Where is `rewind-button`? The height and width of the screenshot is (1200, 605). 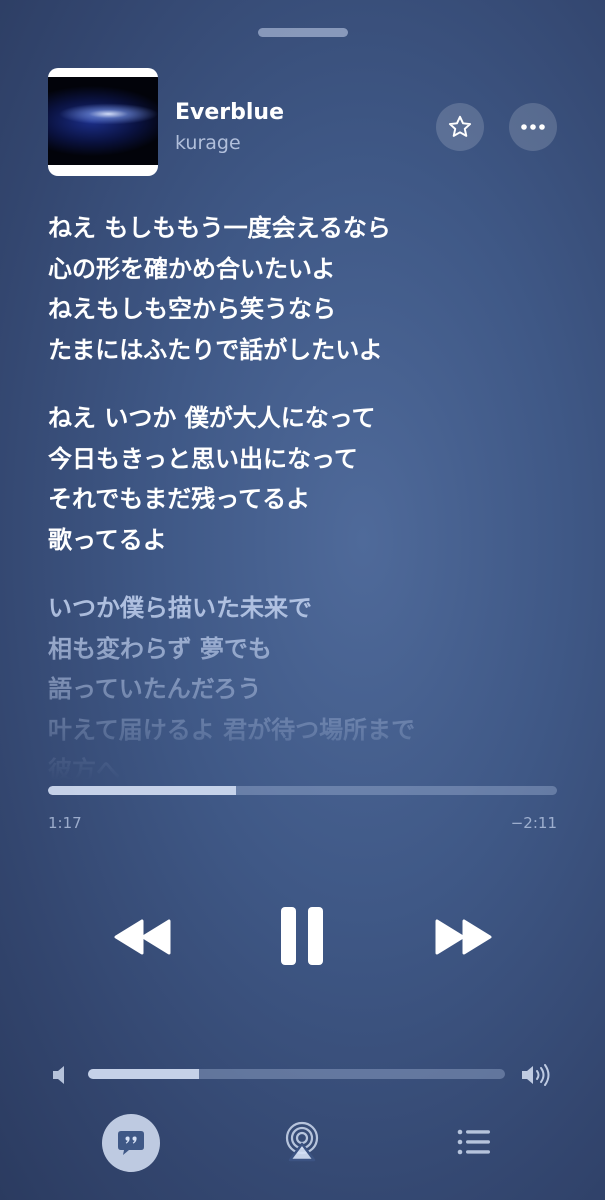
rewind-button is located at coordinates (142, 937).